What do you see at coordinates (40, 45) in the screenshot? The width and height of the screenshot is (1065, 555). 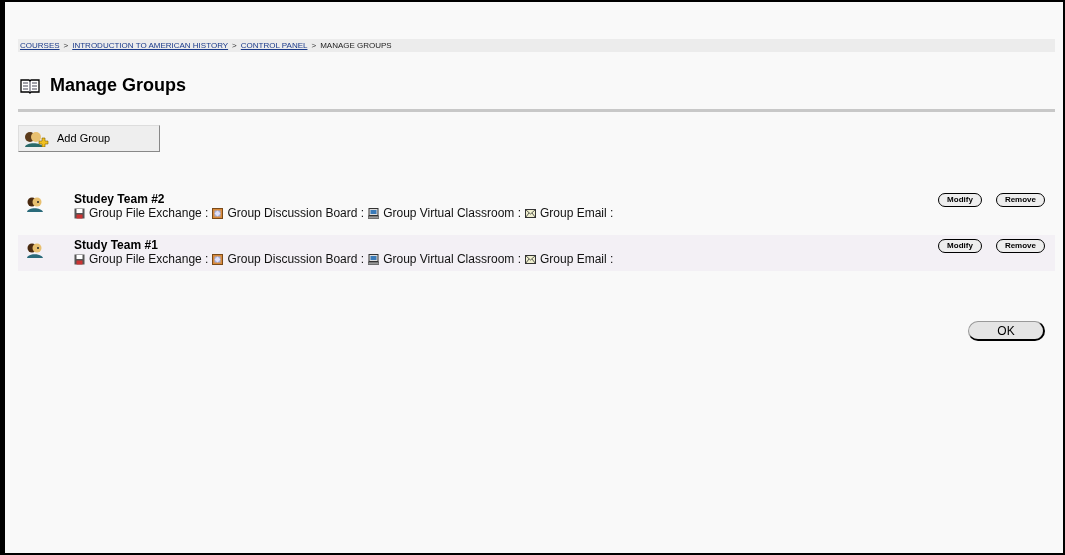 I see `breadcrumb-link: COURSES` at bounding box center [40, 45].